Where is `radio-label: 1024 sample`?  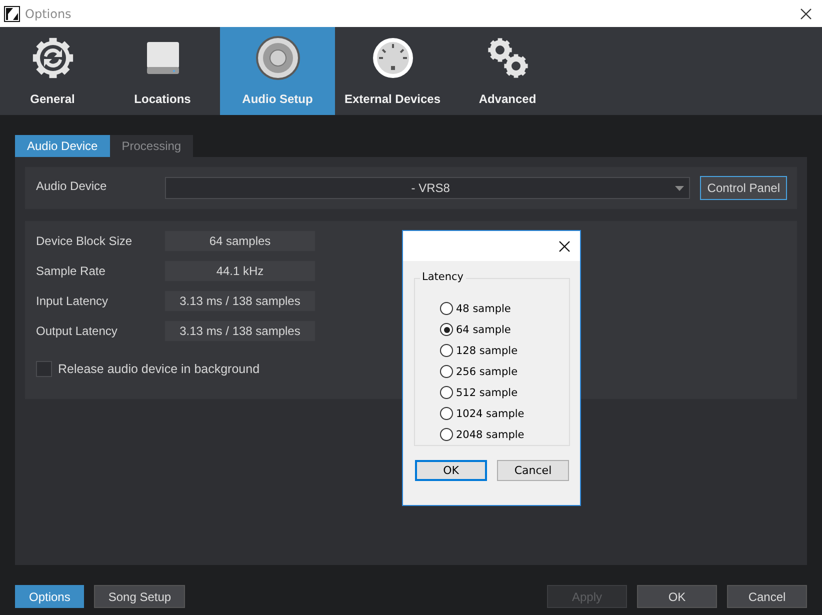
radio-label: 1024 sample is located at coordinates (490, 414).